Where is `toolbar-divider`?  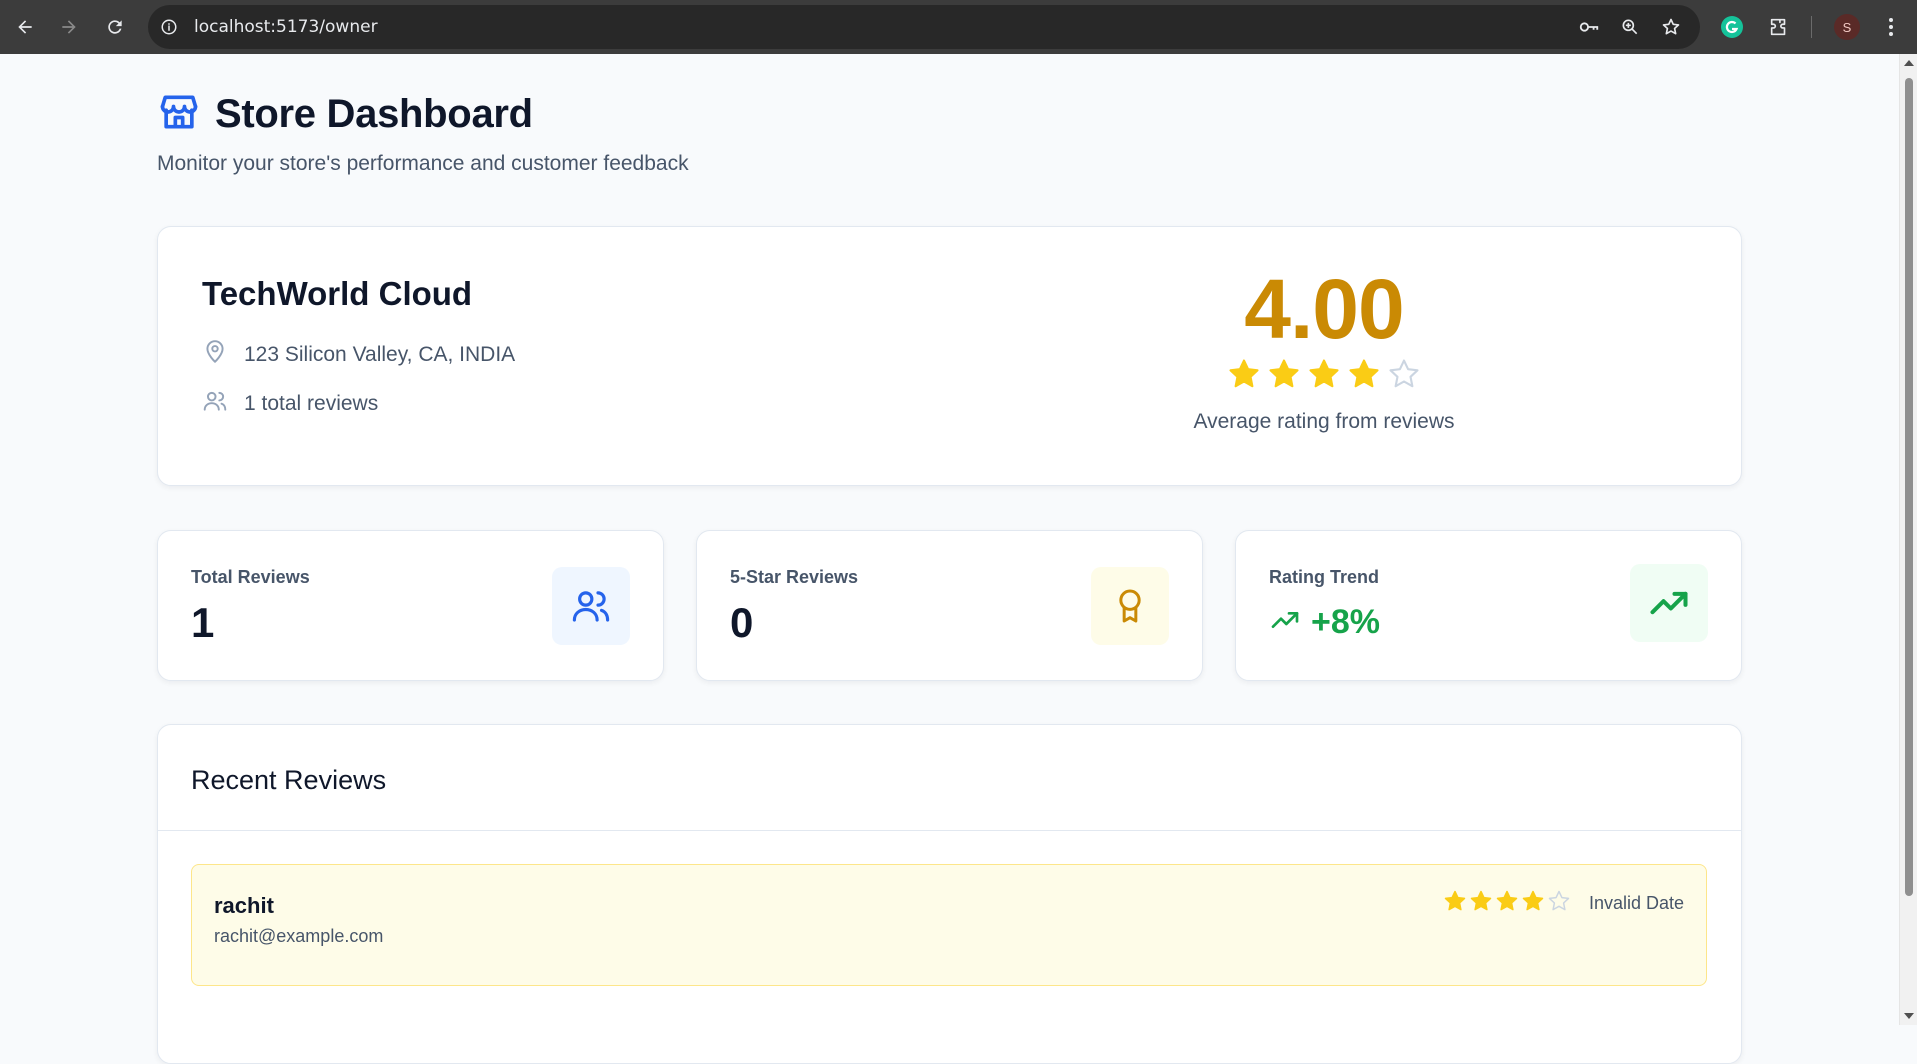 toolbar-divider is located at coordinates (1811, 27).